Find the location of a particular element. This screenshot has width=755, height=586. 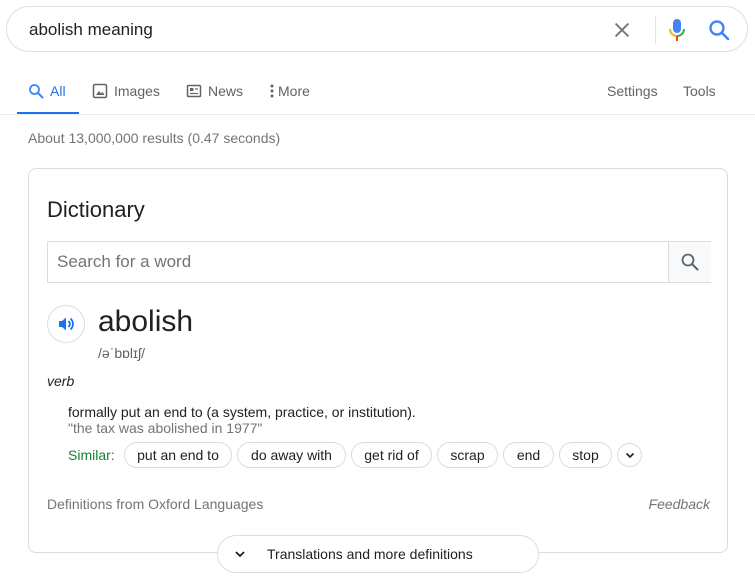

similar-chip: put an end to is located at coordinates (178, 455).